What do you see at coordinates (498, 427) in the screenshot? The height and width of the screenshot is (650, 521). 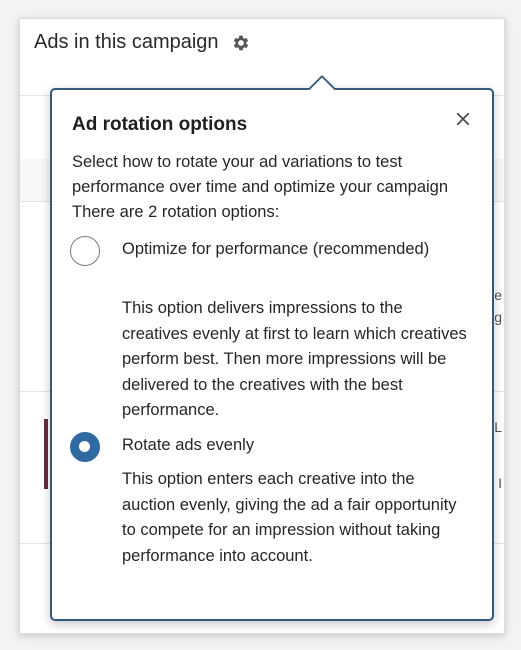 I see `clipped-text-fragment: L` at bounding box center [498, 427].